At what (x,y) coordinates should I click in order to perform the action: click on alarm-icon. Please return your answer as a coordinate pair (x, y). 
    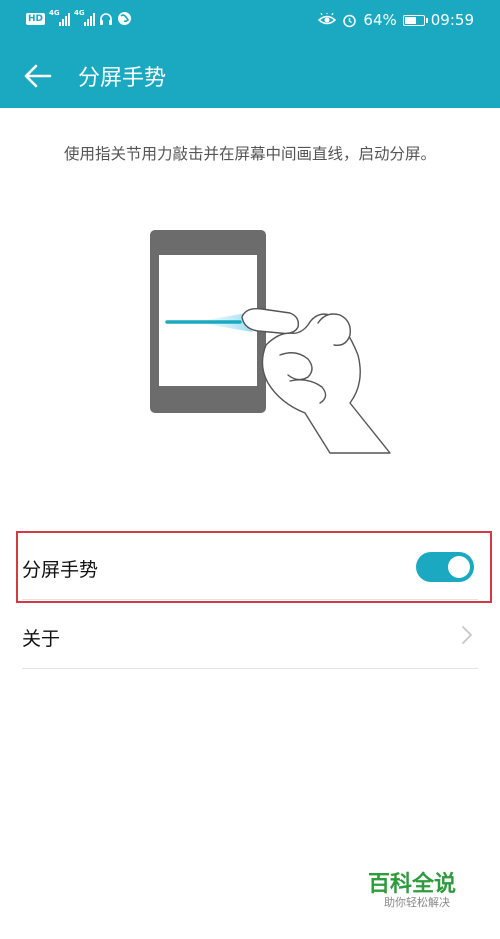
    Looking at the image, I should click on (350, 20).